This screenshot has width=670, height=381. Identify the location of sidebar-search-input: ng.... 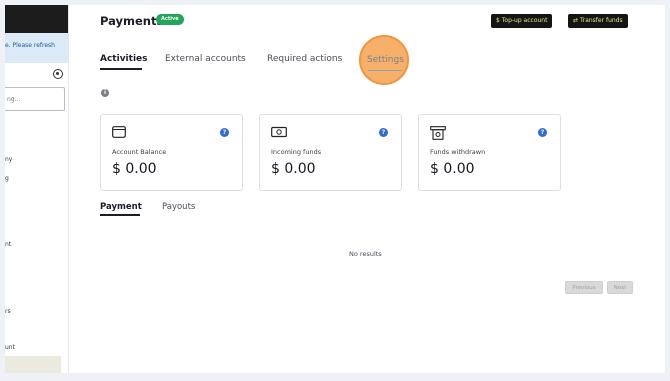
(35, 99).